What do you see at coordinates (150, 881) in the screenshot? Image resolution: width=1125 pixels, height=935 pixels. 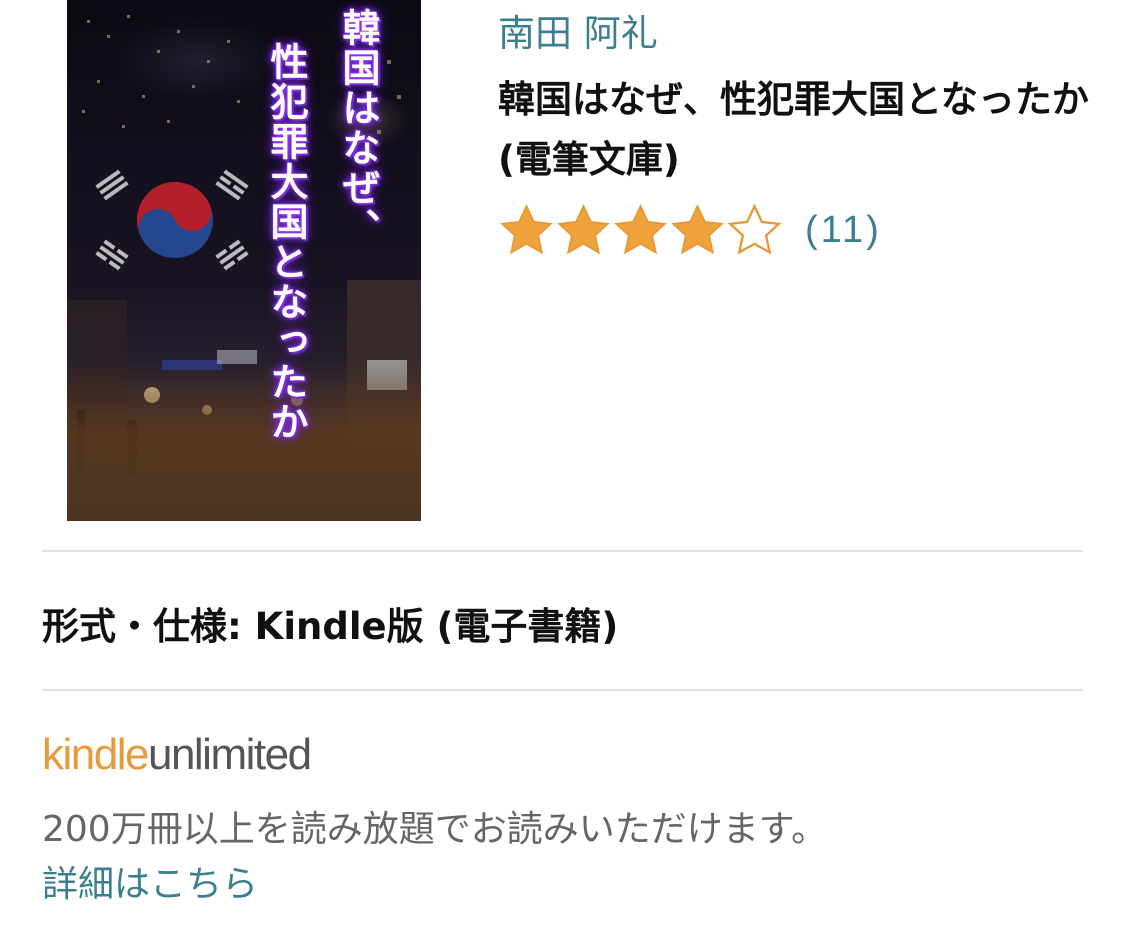 I see `details-link: 詳細はこちら` at bounding box center [150, 881].